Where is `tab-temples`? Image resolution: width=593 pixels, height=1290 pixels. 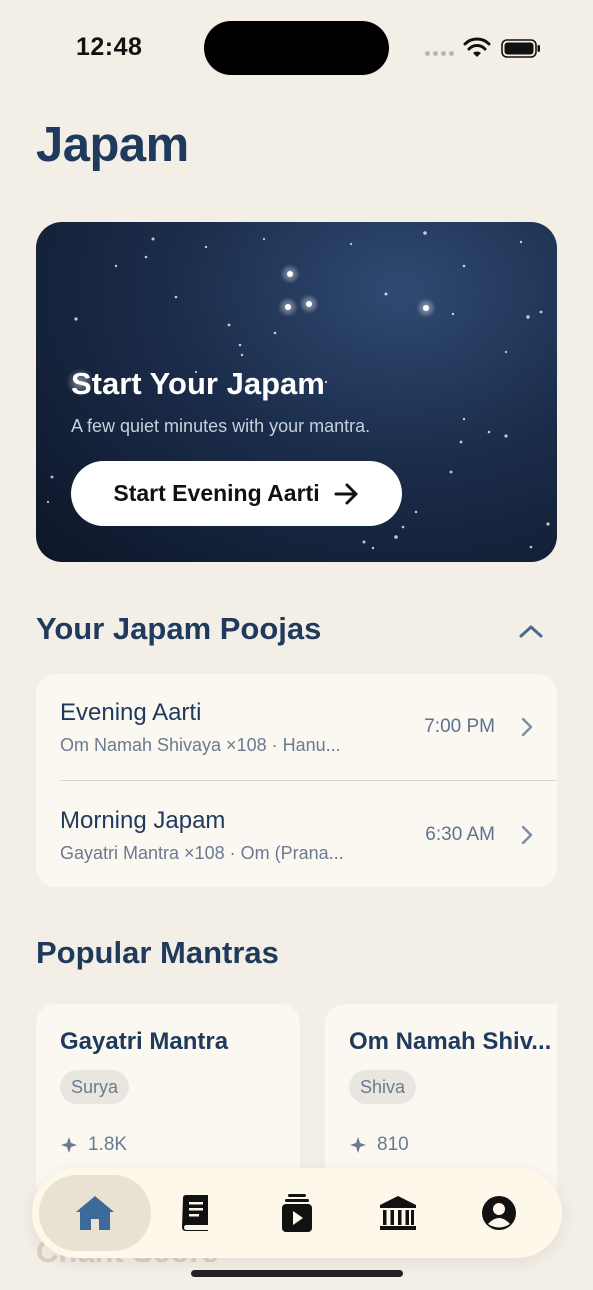
tab-temples is located at coordinates (398, 1213).